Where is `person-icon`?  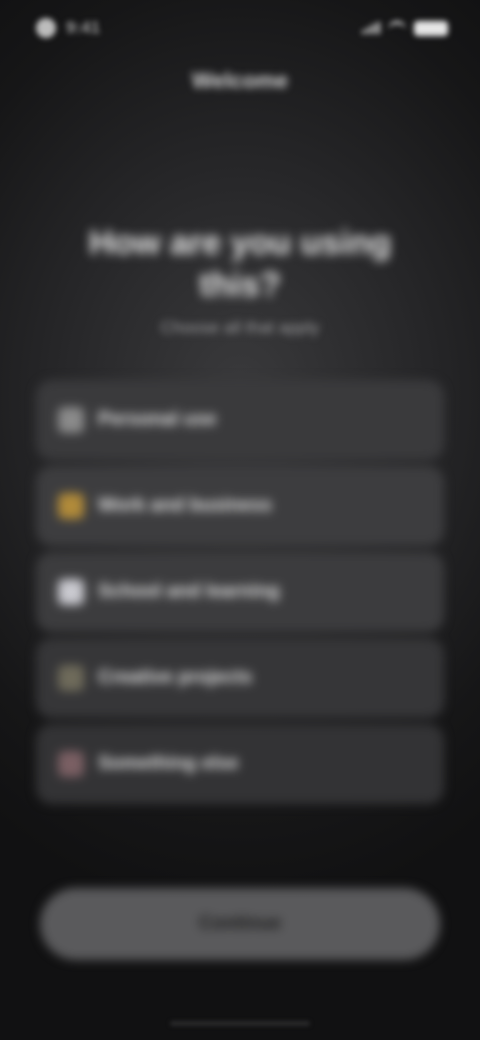 person-icon is located at coordinates (71, 420).